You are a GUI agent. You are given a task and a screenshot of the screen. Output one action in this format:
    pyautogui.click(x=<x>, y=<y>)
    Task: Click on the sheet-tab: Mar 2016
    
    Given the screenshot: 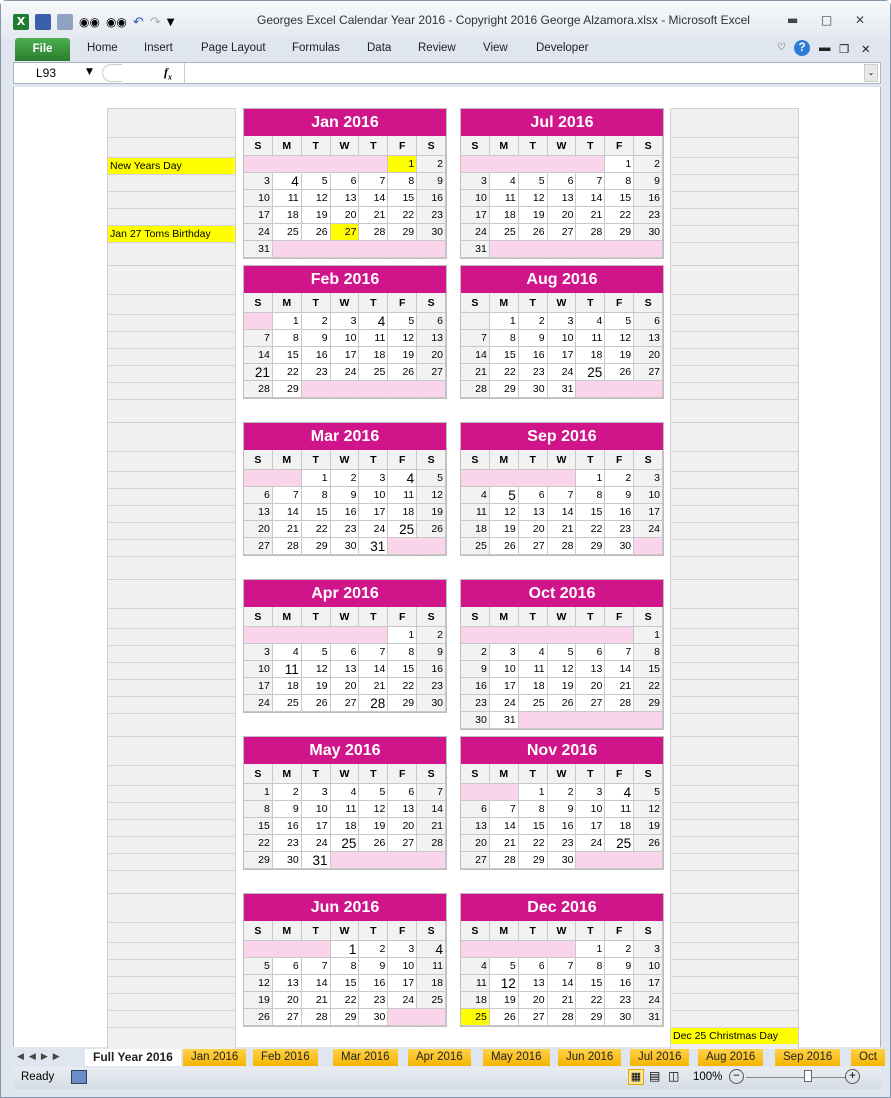 What is the action you would take?
    pyautogui.click(x=365, y=1057)
    